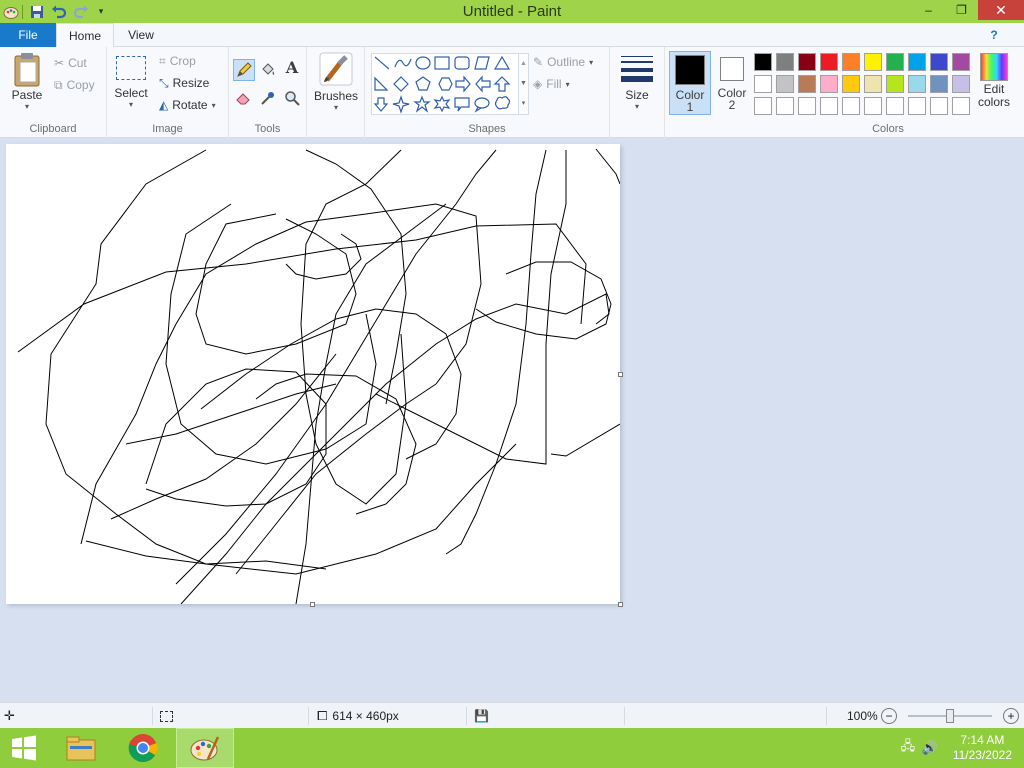 Image resolution: width=1024 pixels, height=768 pixels. What do you see at coordinates (292, 68) in the screenshot?
I see `text-tool: A` at bounding box center [292, 68].